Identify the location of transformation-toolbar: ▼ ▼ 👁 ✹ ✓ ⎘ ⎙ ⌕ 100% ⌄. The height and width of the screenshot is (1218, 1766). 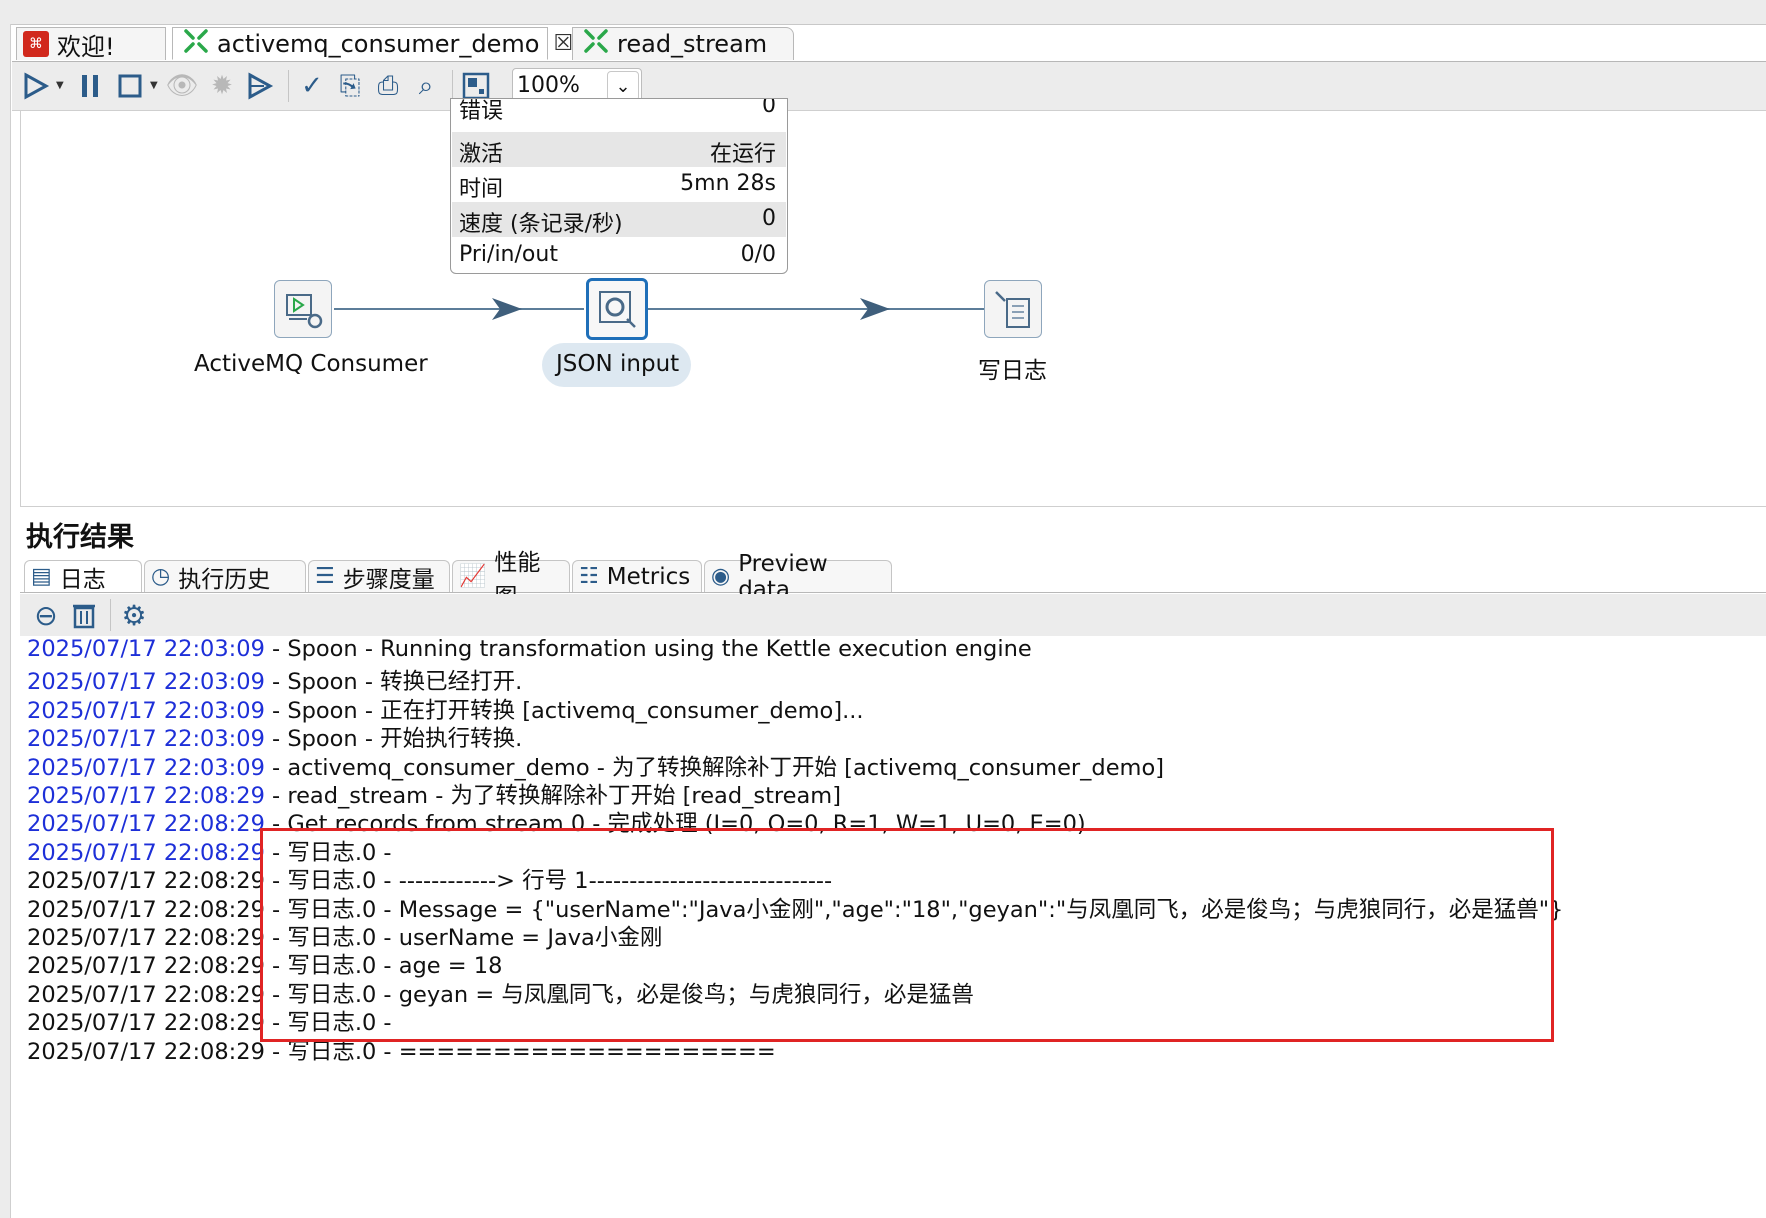
(889, 86).